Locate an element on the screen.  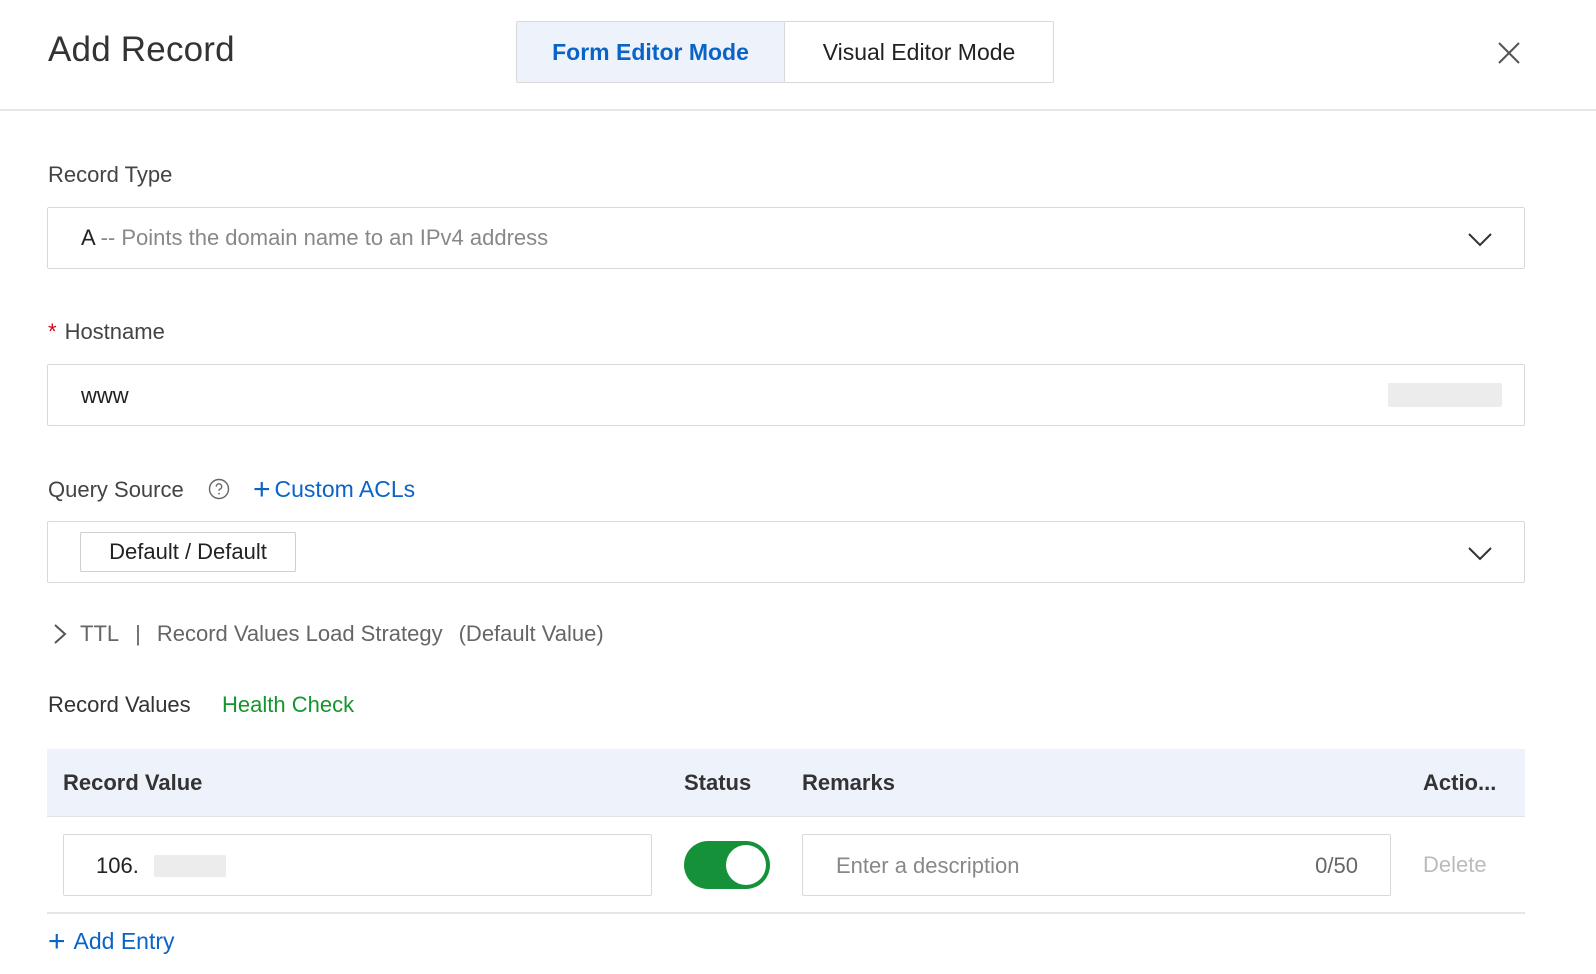
redacted-ip-address is located at coordinates (190, 866).